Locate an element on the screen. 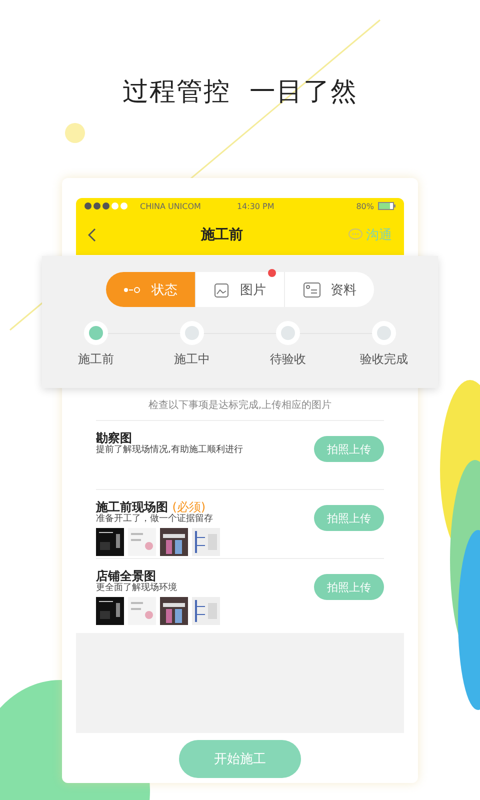 Image resolution: width=480 pixels, height=800 pixels. headline: 过程管控 一目了然 is located at coordinates (240, 92).